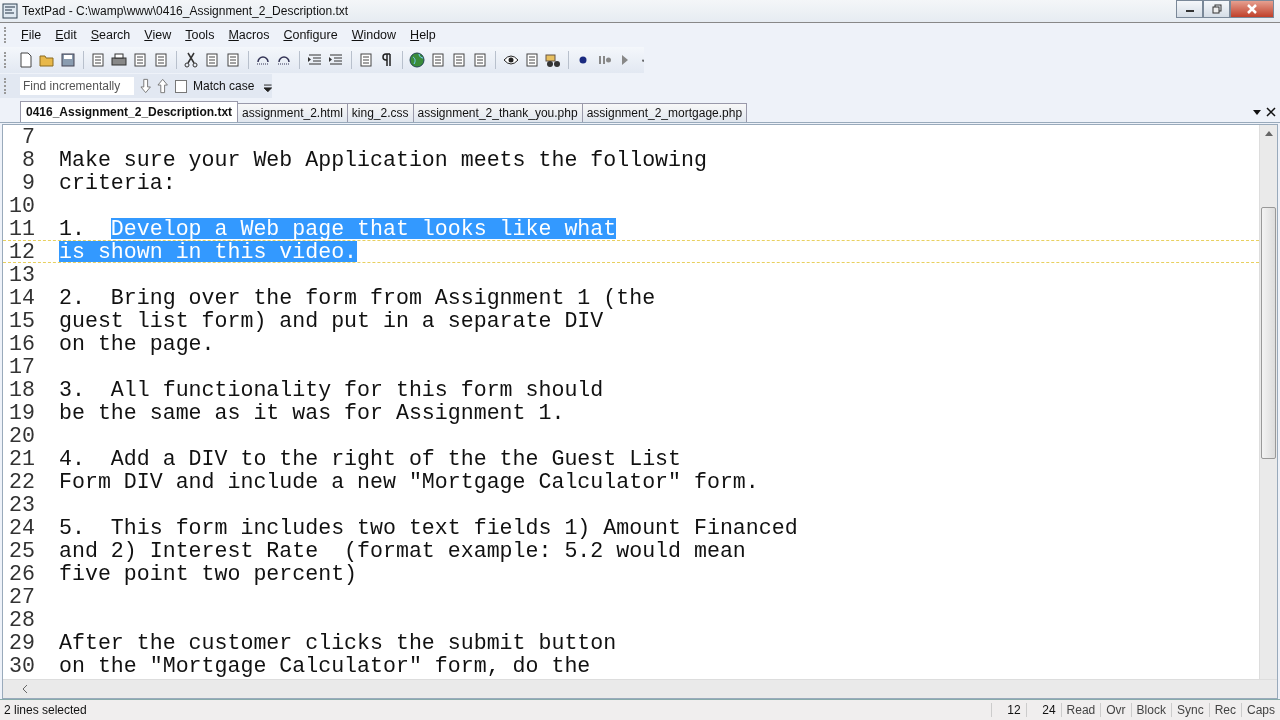  Describe the element at coordinates (1268, 133) in the screenshot. I see `scroll-up-icon` at that location.